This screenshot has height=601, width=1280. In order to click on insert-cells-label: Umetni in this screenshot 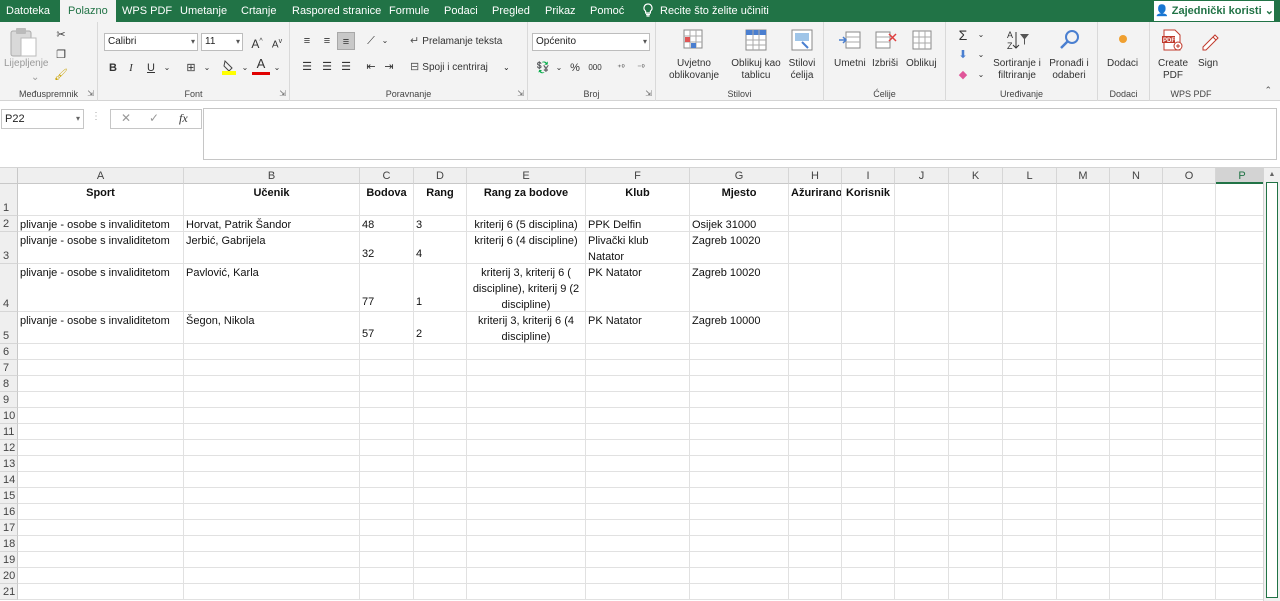, I will do `click(850, 64)`.